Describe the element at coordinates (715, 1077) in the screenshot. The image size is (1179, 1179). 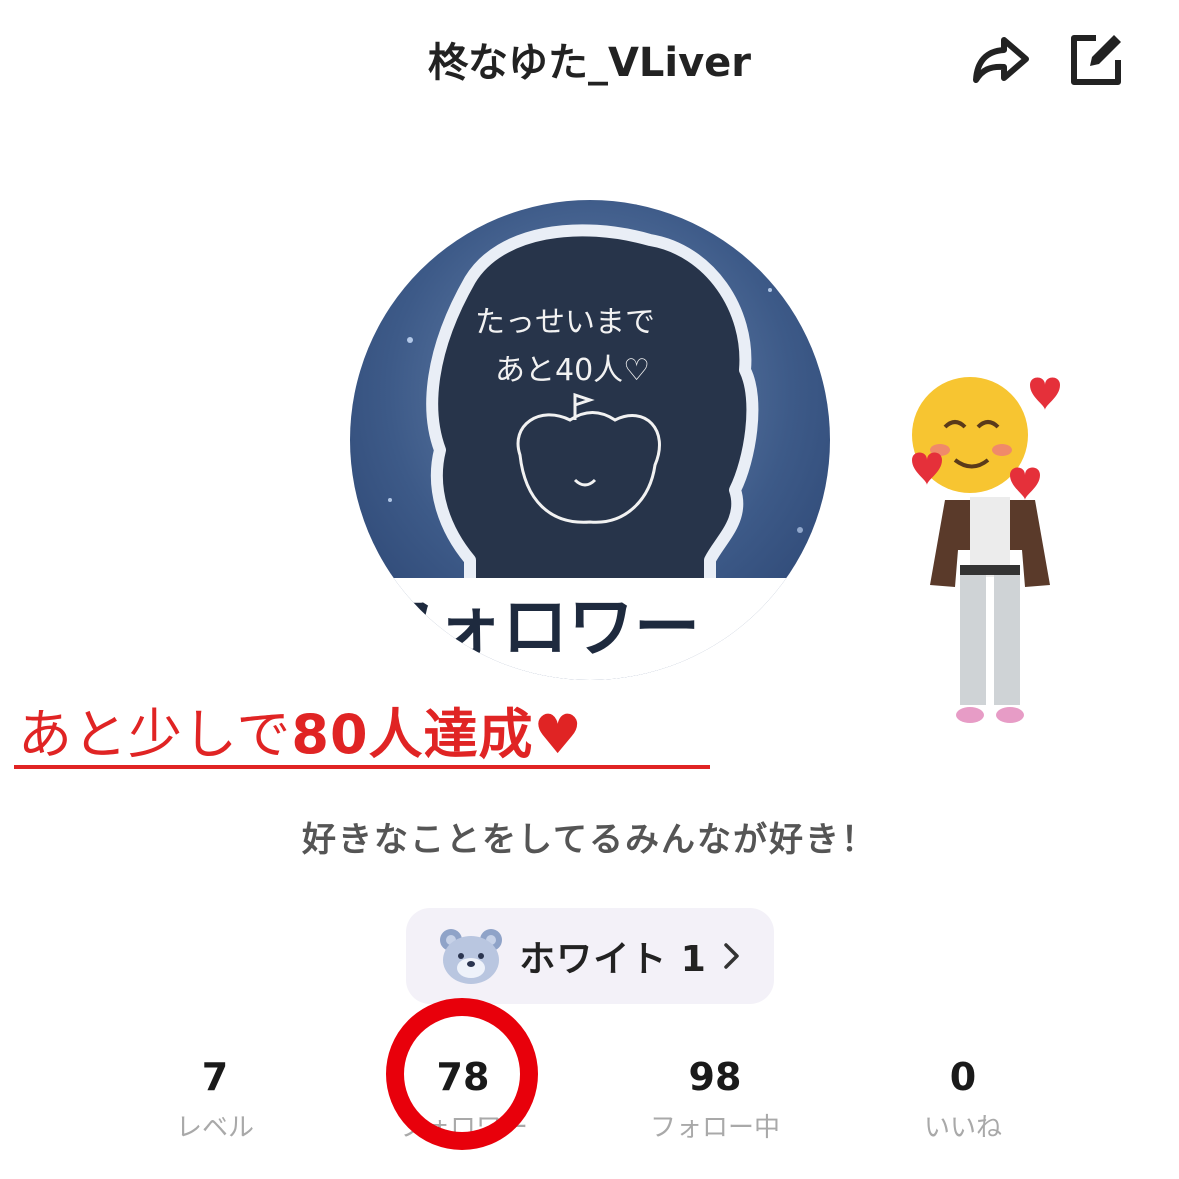
I see `stat-following-value: 98` at that location.